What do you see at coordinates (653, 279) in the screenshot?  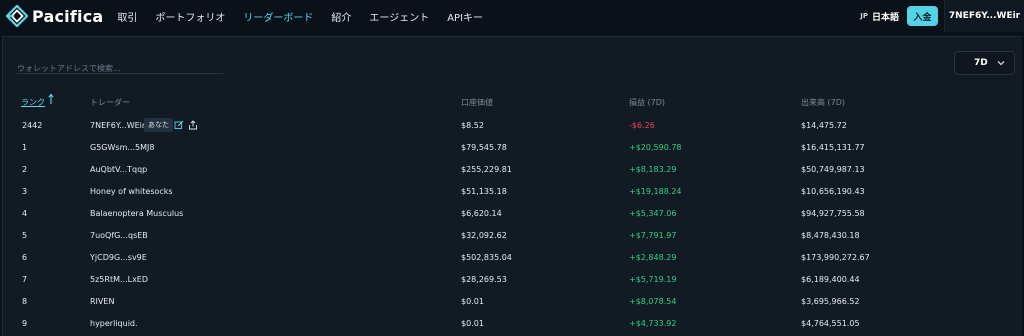 I see `pnl-cell: +$5,719.19` at bounding box center [653, 279].